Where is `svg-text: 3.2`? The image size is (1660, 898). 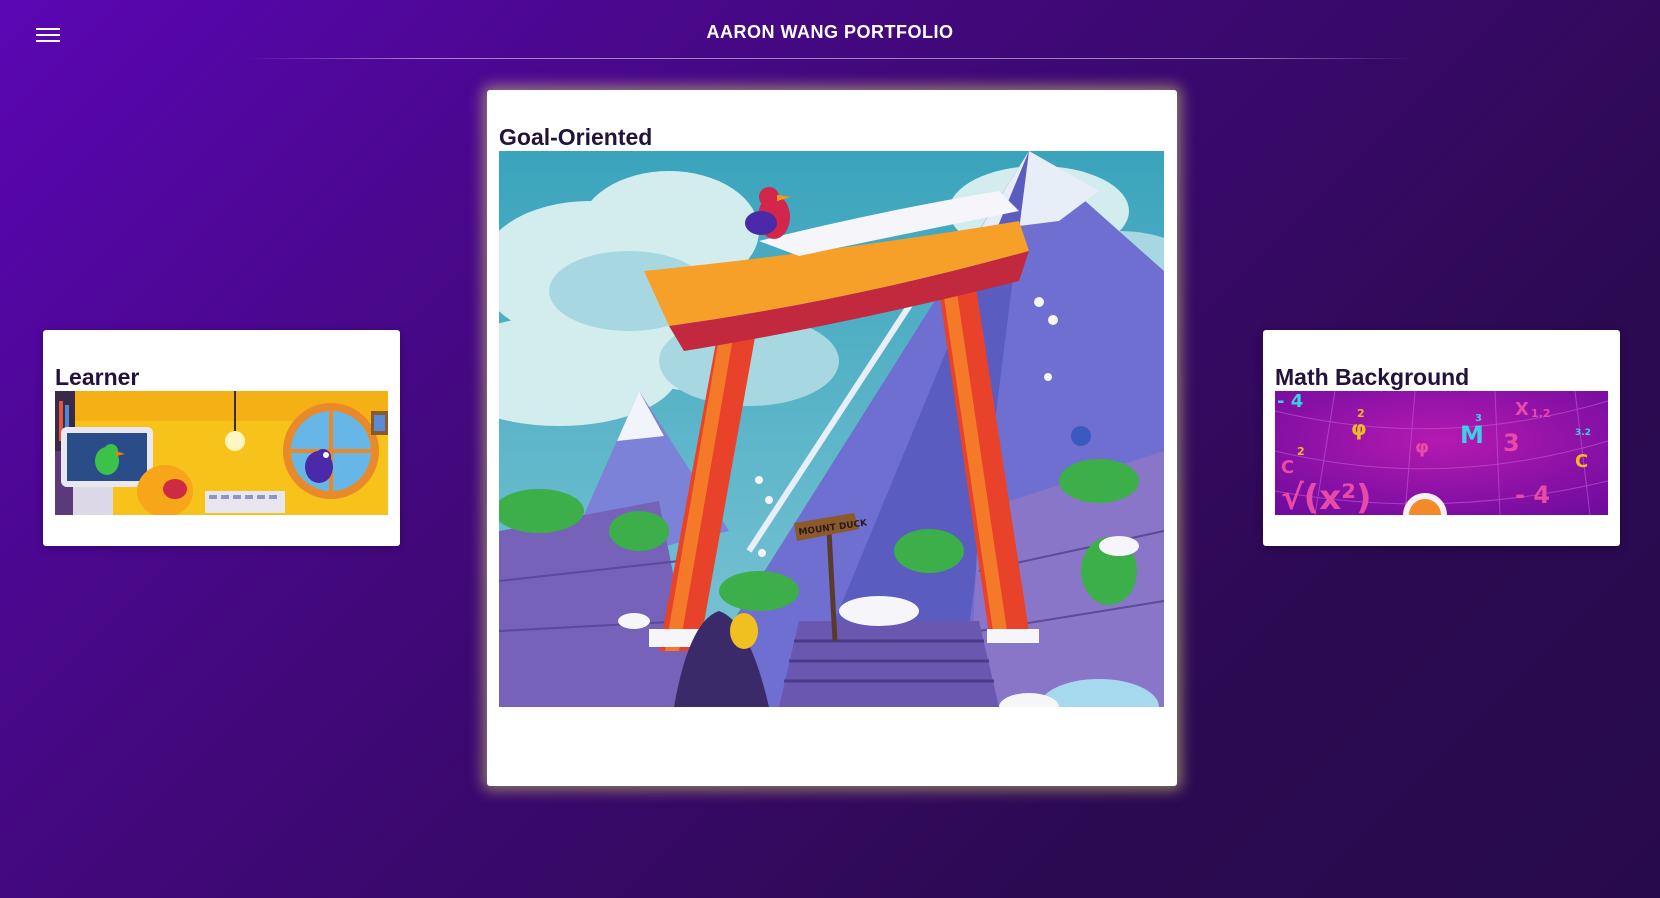 svg-text: 3.2 is located at coordinates (1583, 433).